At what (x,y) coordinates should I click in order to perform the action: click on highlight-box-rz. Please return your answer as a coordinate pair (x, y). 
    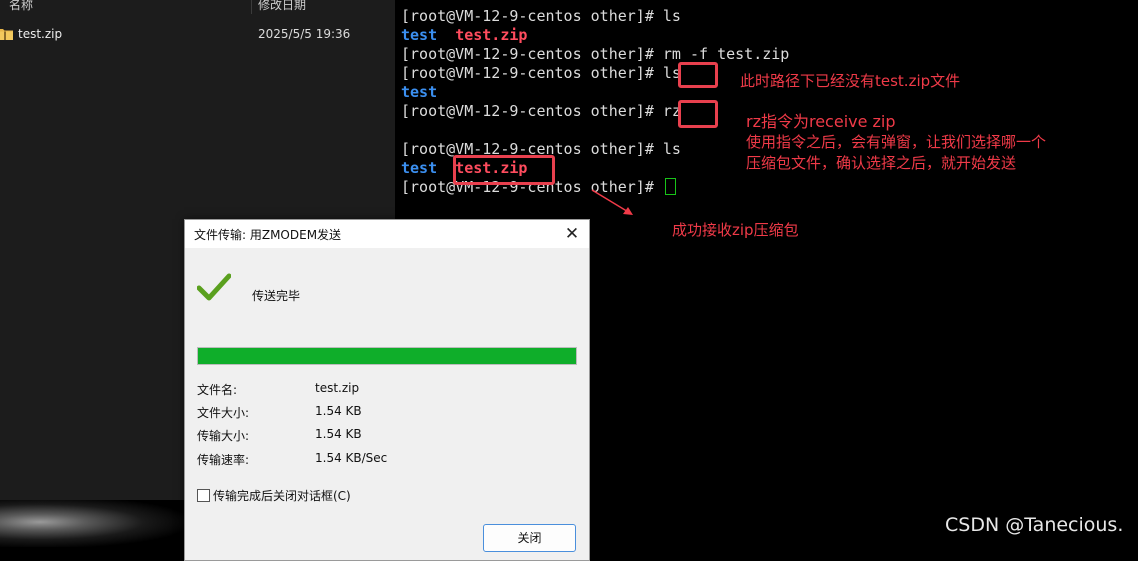
    Looking at the image, I should click on (698, 114).